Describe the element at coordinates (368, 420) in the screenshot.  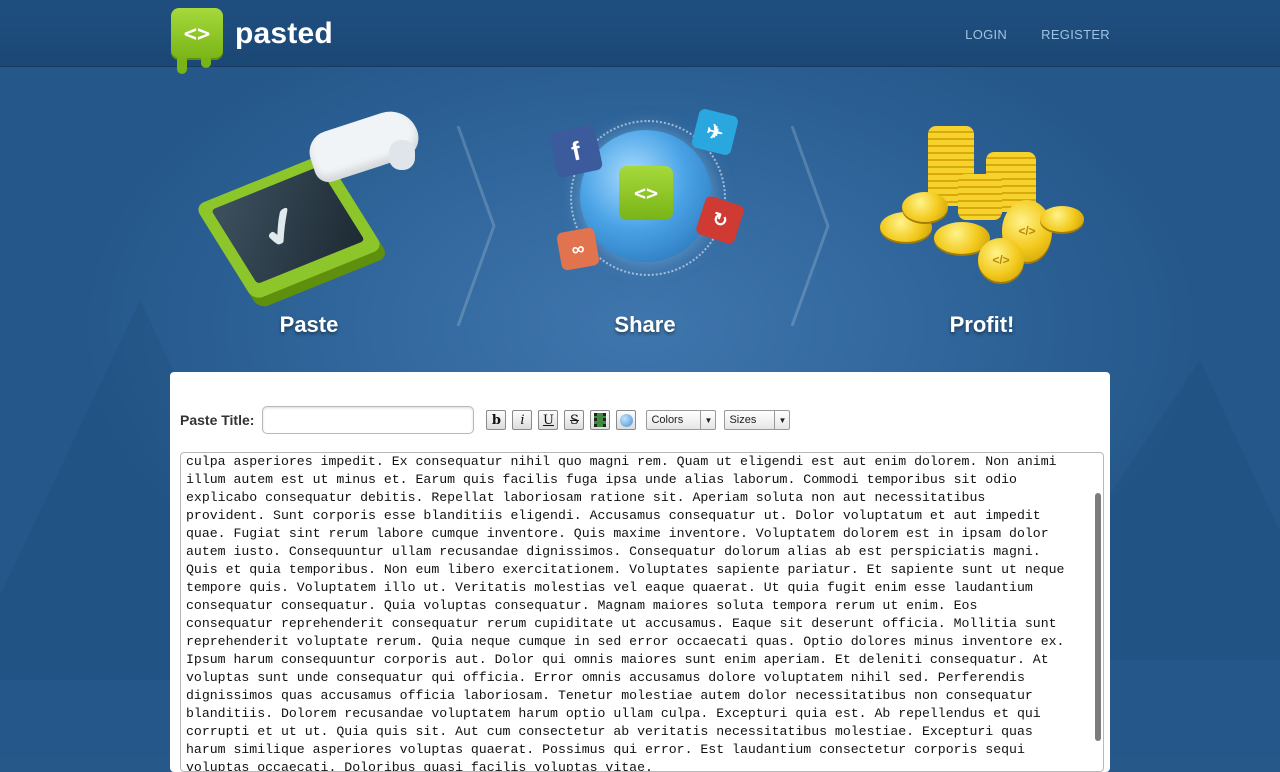
I see `paste-title-input` at that location.